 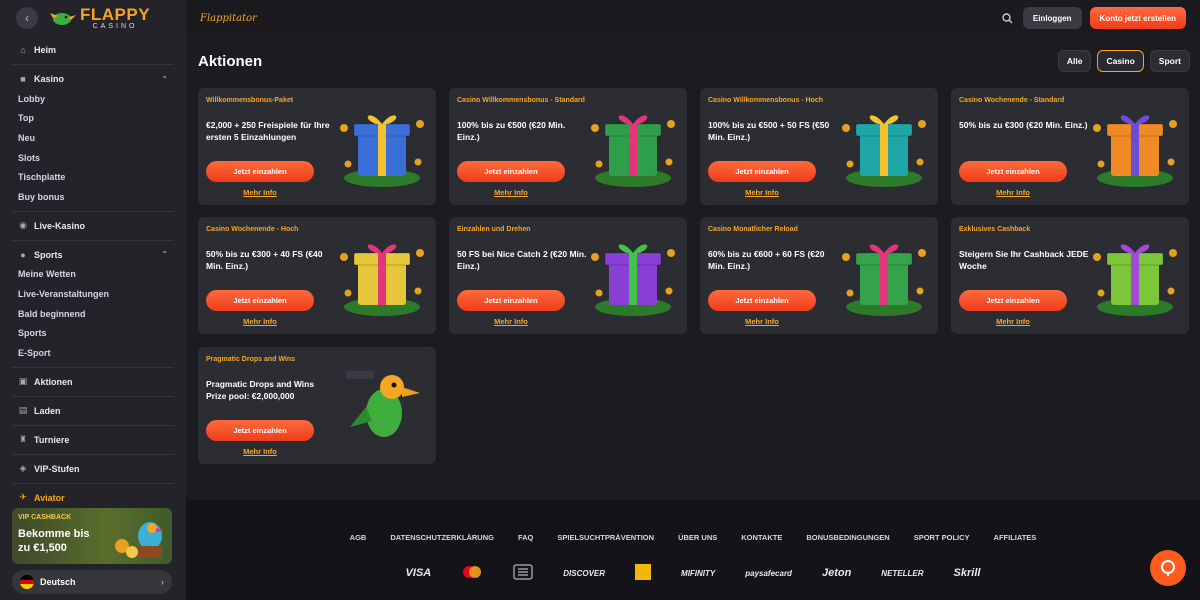 What do you see at coordinates (584, 573) in the screenshot?
I see `discover-logo: DISCOVER` at bounding box center [584, 573].